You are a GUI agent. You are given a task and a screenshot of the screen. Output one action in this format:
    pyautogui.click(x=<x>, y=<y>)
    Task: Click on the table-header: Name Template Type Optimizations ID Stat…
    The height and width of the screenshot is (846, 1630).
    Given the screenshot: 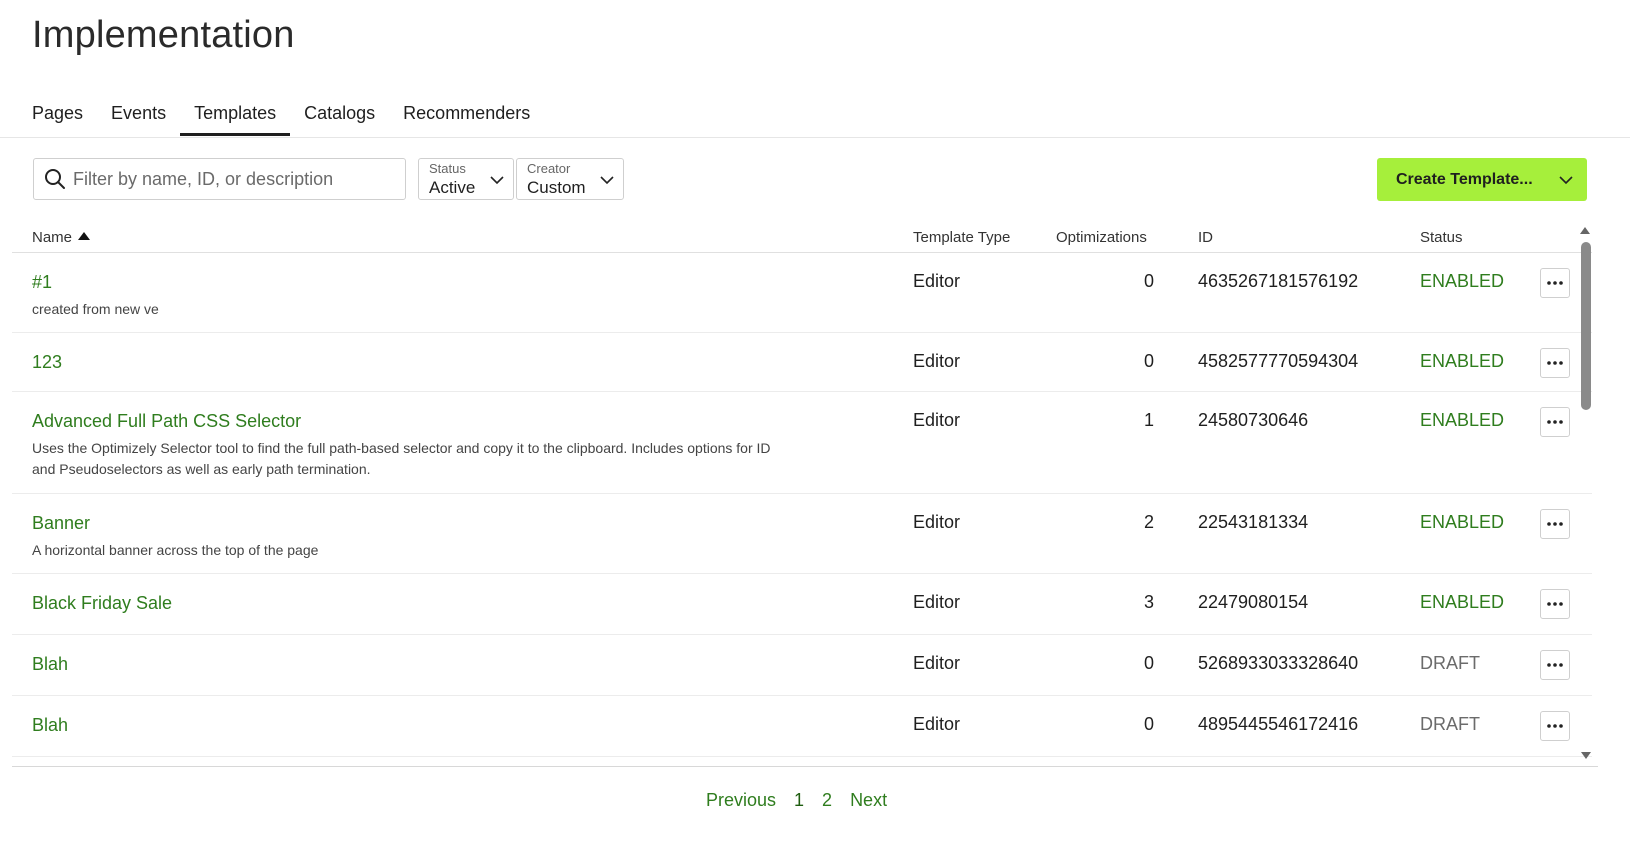 What is the action you would take?
    pyautogui.click(x=802, y=238)
    